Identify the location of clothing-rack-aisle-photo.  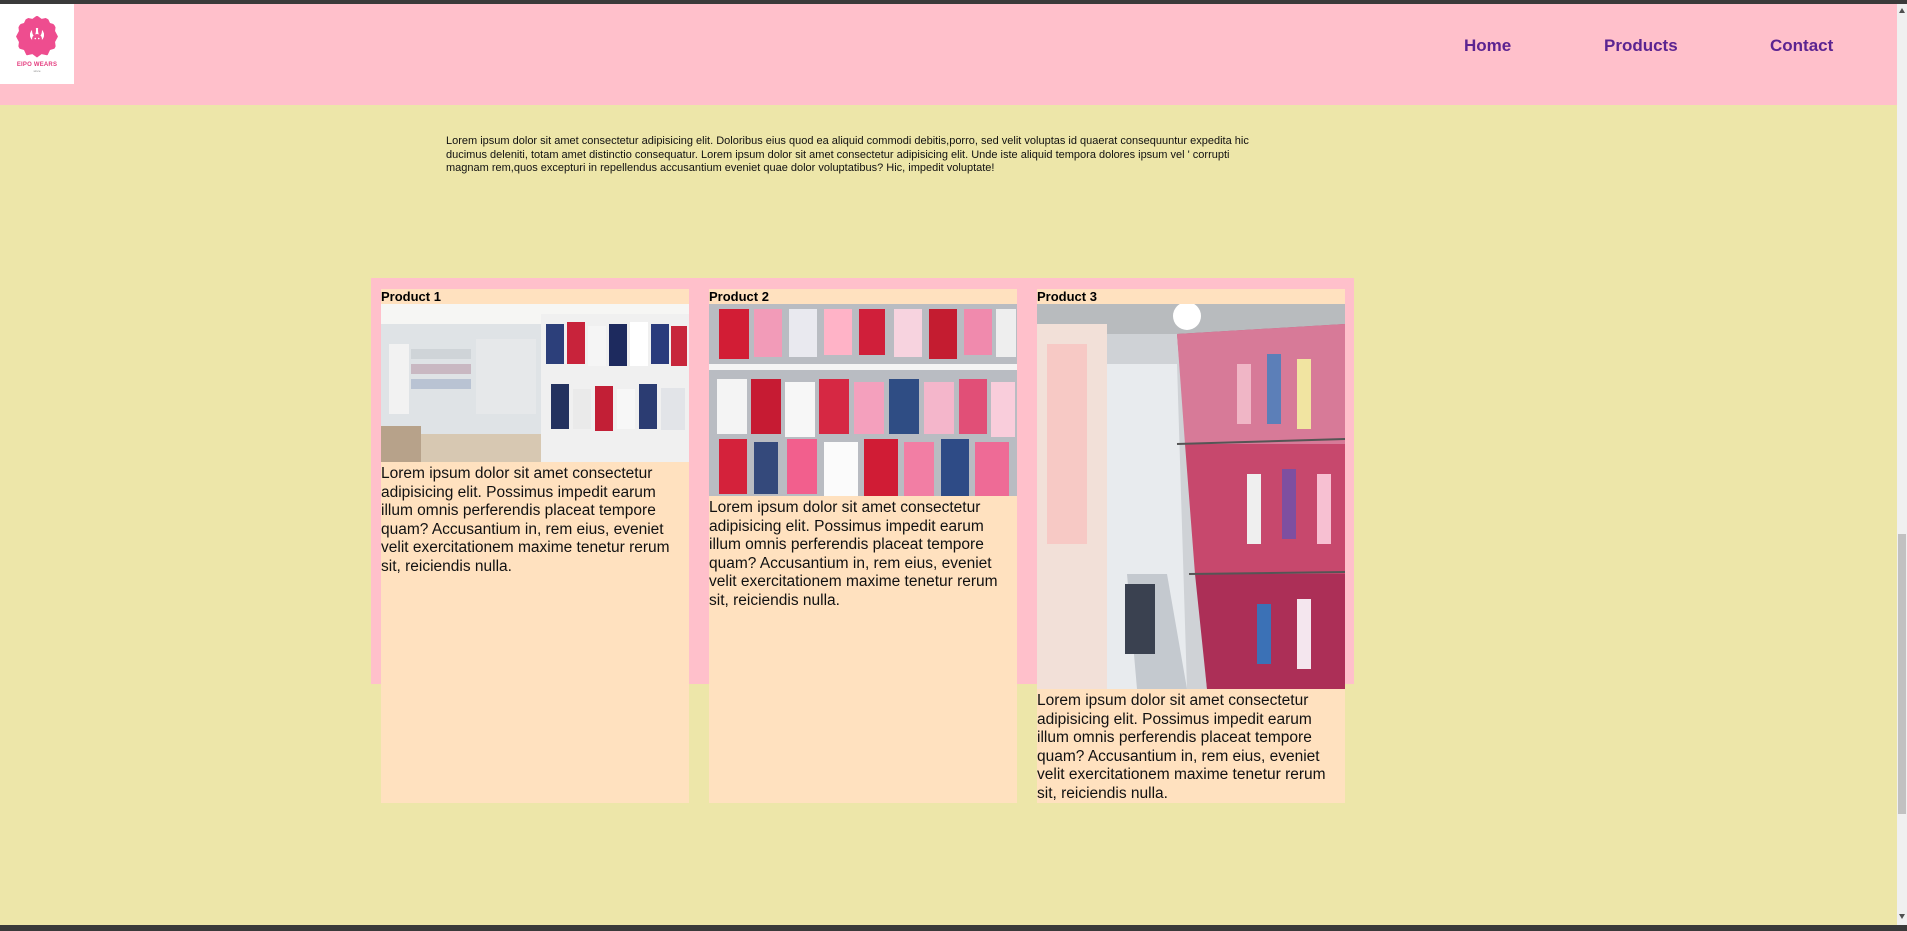
(1191, 496).